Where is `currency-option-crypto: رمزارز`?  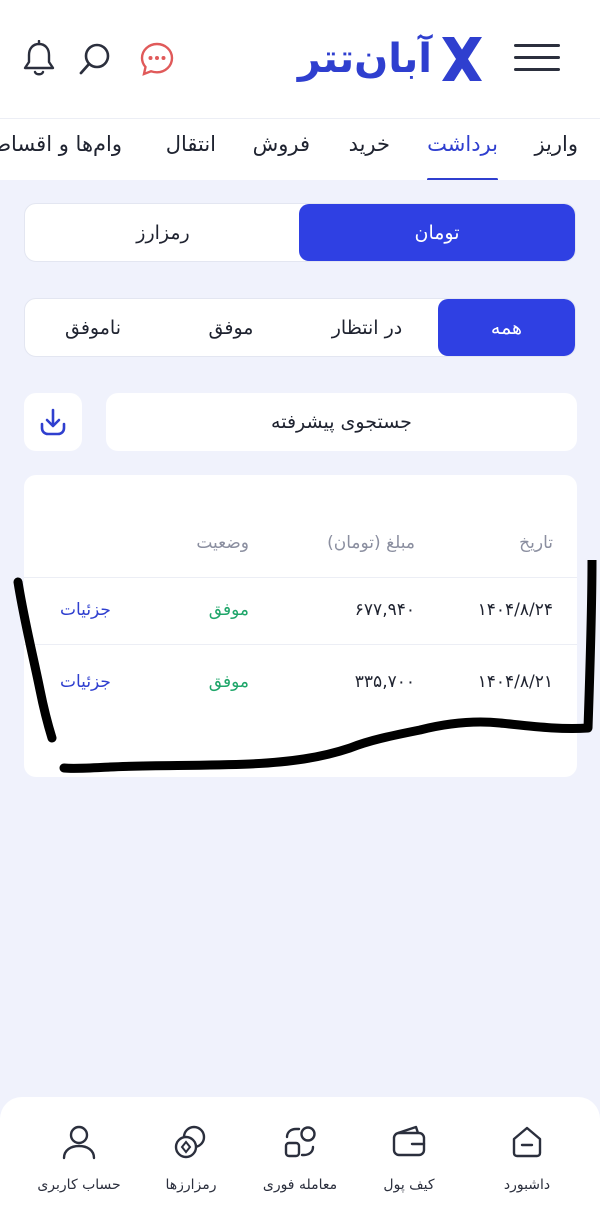
currency-option-crypto: رمزارز is located at coordinates (163, 232).